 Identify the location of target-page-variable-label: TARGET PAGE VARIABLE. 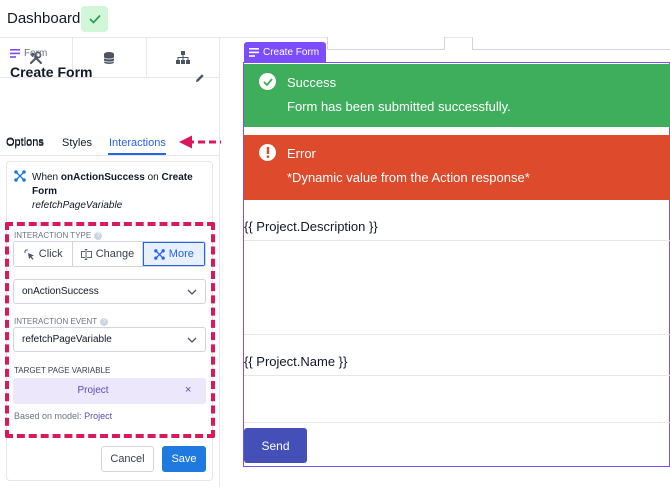
(62, 370).